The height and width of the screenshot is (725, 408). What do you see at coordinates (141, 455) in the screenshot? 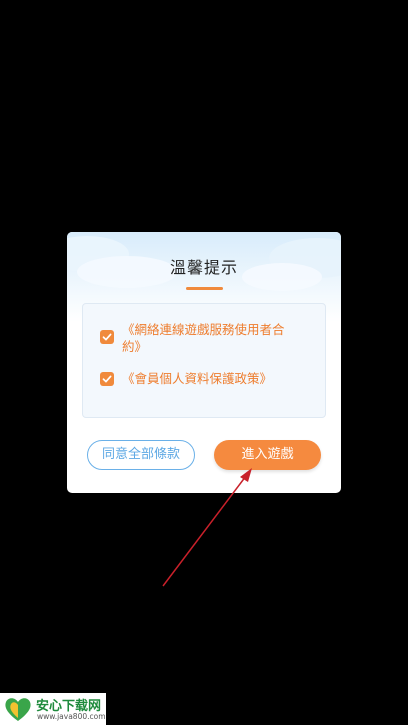
I see `agree-all-button: 同意全部條款` at bounding box center [141, 455].